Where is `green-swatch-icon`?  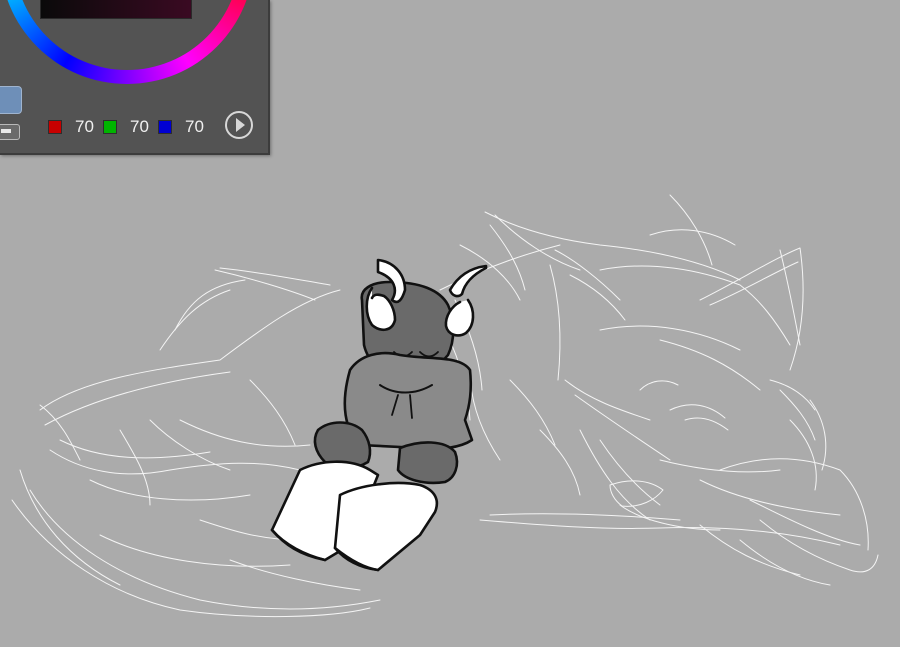 green-swatch-icon is located at coordinates (110, 127).